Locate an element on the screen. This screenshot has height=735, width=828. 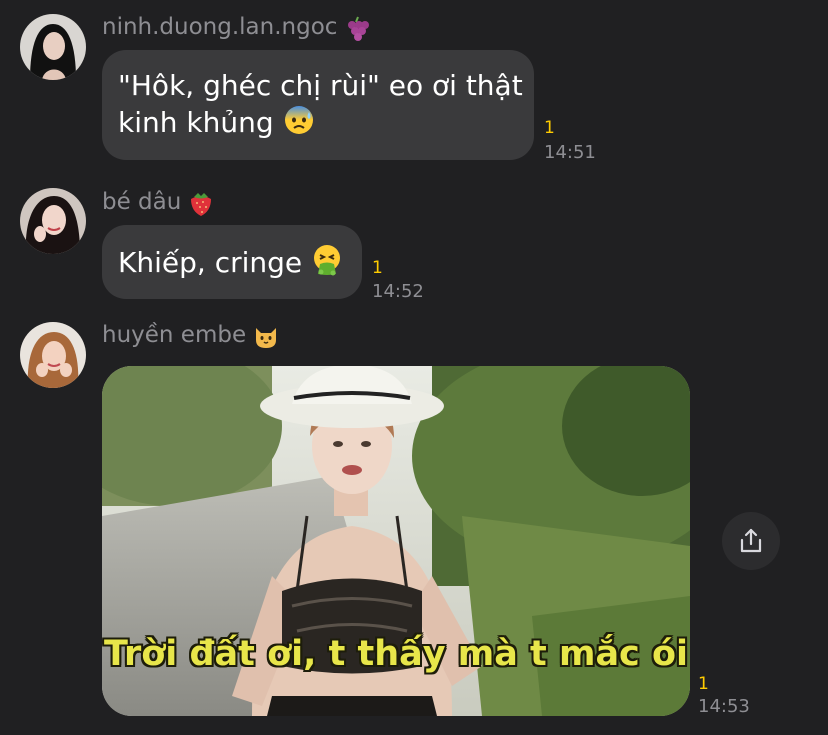
message-text-line: kinh khủng is located at coordinates (326, 122).